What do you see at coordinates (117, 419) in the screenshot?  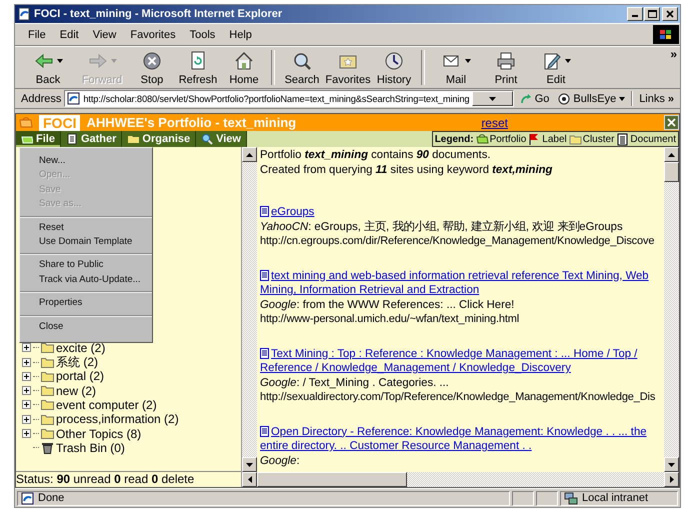 I see `tree-item: process,information (2)` at bounding box center [117, 419].